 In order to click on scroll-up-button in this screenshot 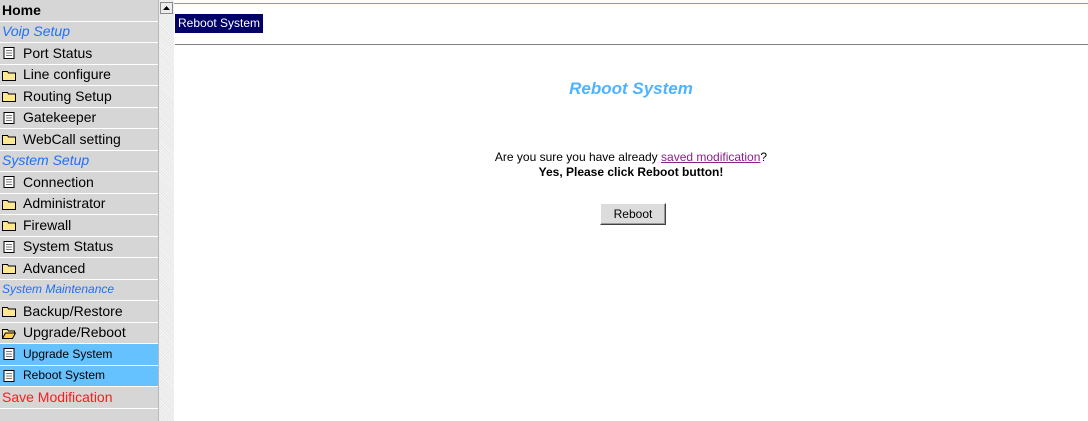, I will do `click(166, 8)`.